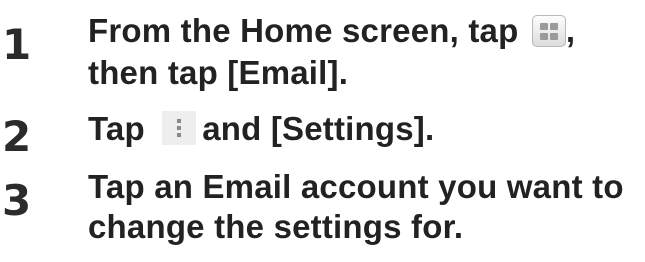  What do you see at coordinates (17, 136) in the screenshot?
I see `step-number: 2` at bounding box center [17, 136].